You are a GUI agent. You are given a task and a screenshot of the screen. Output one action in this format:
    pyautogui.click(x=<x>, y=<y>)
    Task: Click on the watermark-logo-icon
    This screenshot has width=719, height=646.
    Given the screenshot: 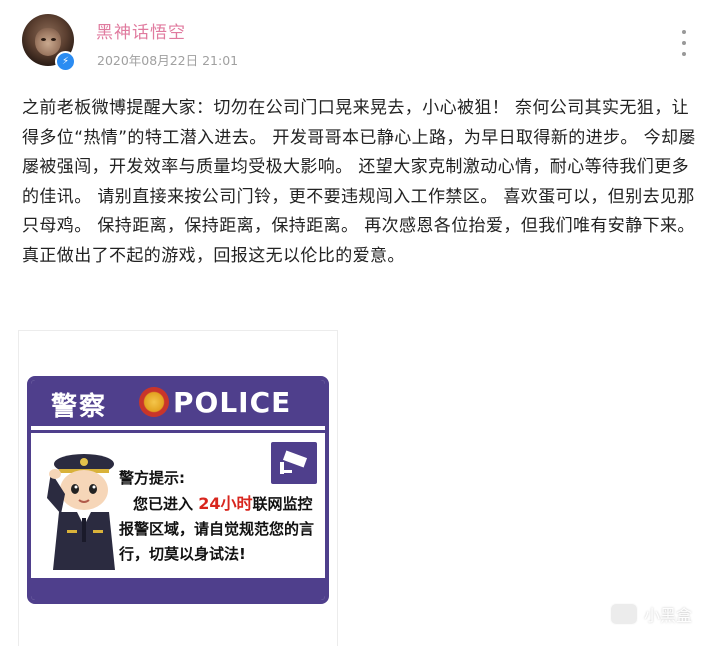 What is the action you would take?
    pyautogui.click(x=624, y=614)
    